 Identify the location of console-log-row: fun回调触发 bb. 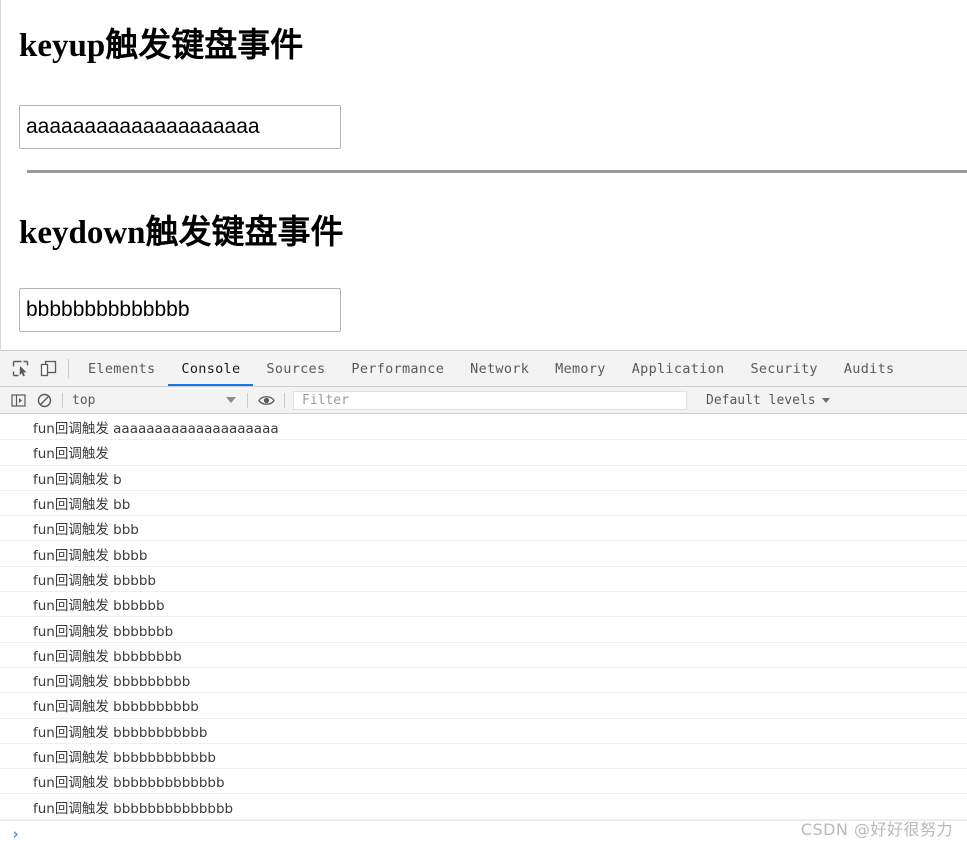
(483, 504).